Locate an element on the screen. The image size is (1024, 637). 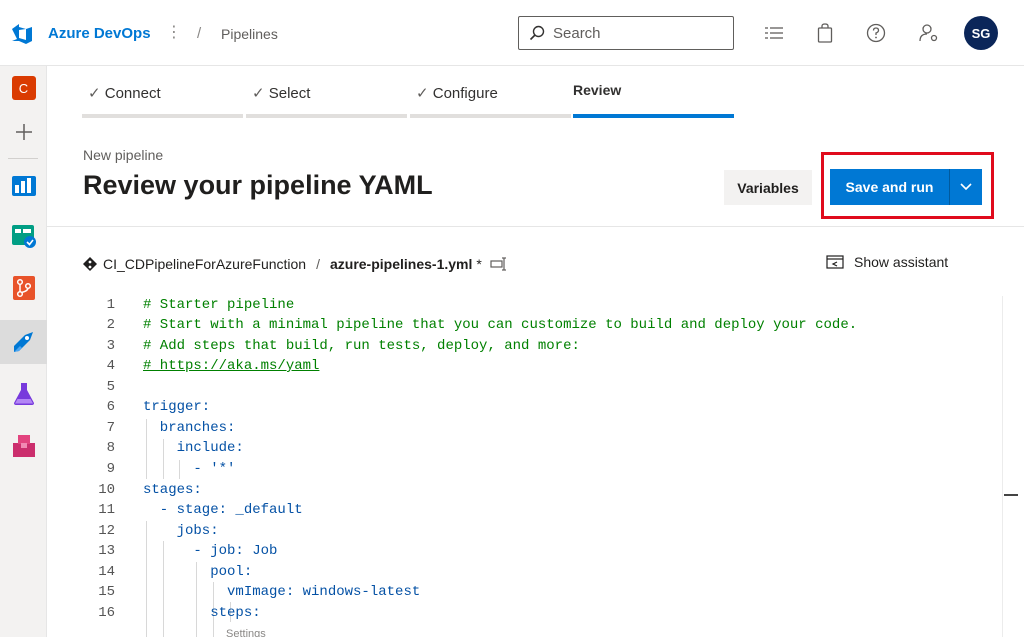
line-number: 9 is located at coordinates (110, 469).